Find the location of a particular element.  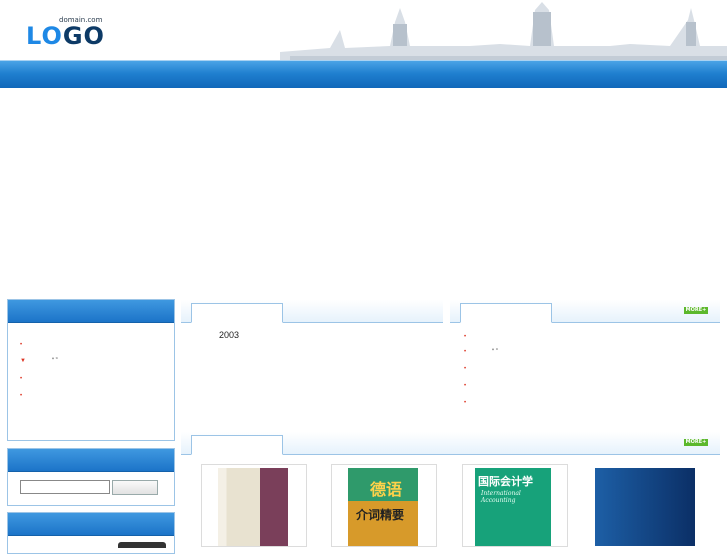

tab-books is located at coordinates (237, 445).